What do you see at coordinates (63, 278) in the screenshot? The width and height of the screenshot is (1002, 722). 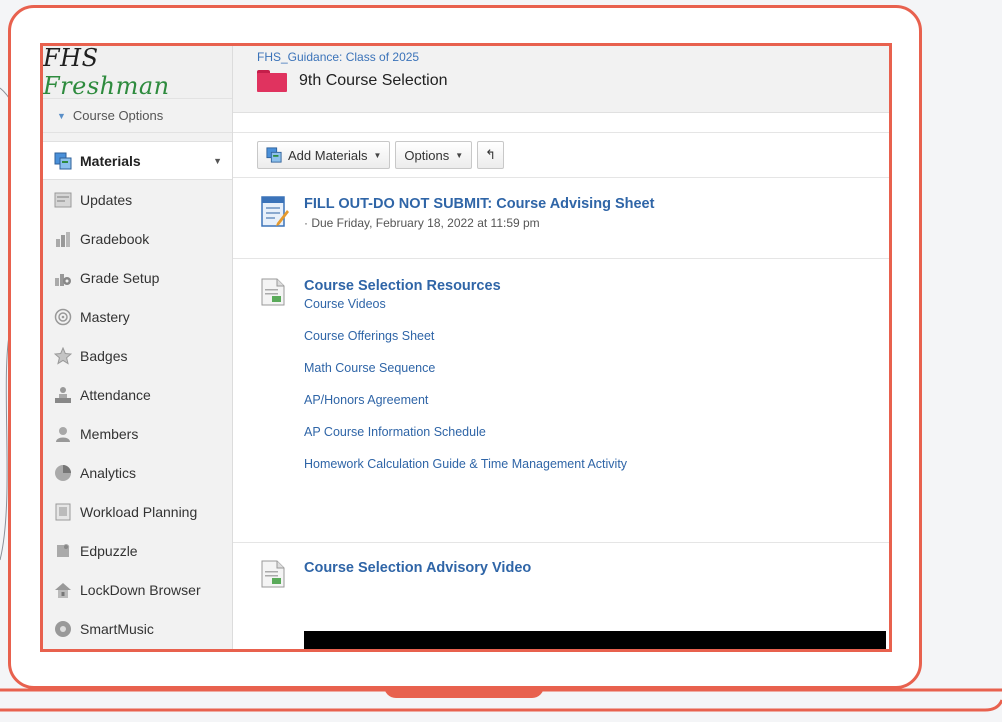 I see `grade-setup-icon` at bounding box center [63, 278].